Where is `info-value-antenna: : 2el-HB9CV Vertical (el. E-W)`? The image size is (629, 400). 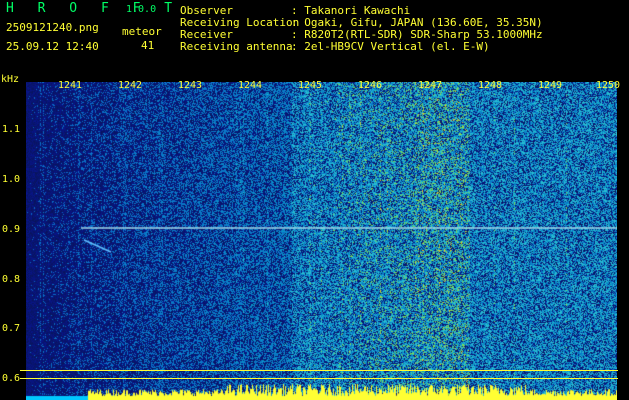 info-value-antenna: : 2el-HB9CV Vertical (el. E-W) is located at coordinates (390, 46).